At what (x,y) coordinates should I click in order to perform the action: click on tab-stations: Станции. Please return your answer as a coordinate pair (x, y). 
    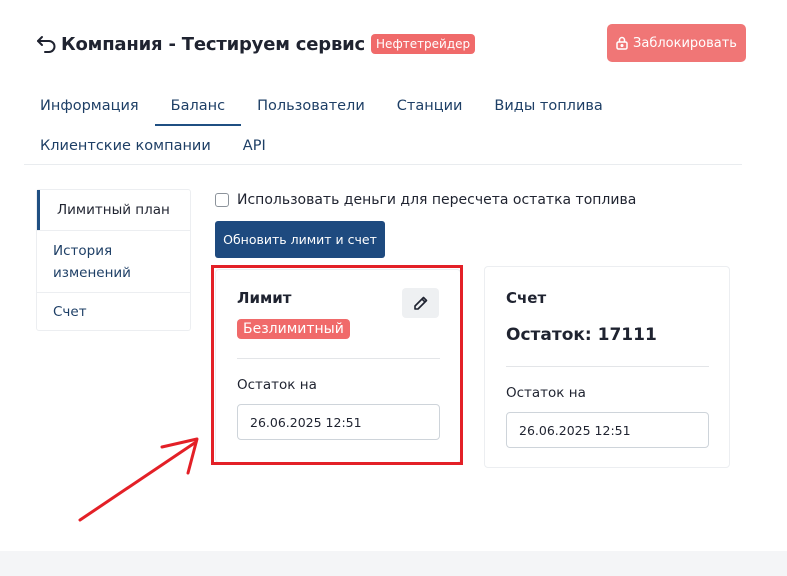
    Looking at the image, I should click on (430, 106).